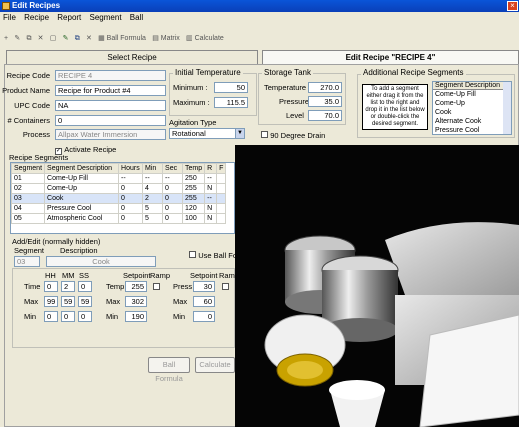 The width and height of the screenshot is (519, 427). I want to click on ball-formula-action-button: Ball Formula, so click(169, 370).